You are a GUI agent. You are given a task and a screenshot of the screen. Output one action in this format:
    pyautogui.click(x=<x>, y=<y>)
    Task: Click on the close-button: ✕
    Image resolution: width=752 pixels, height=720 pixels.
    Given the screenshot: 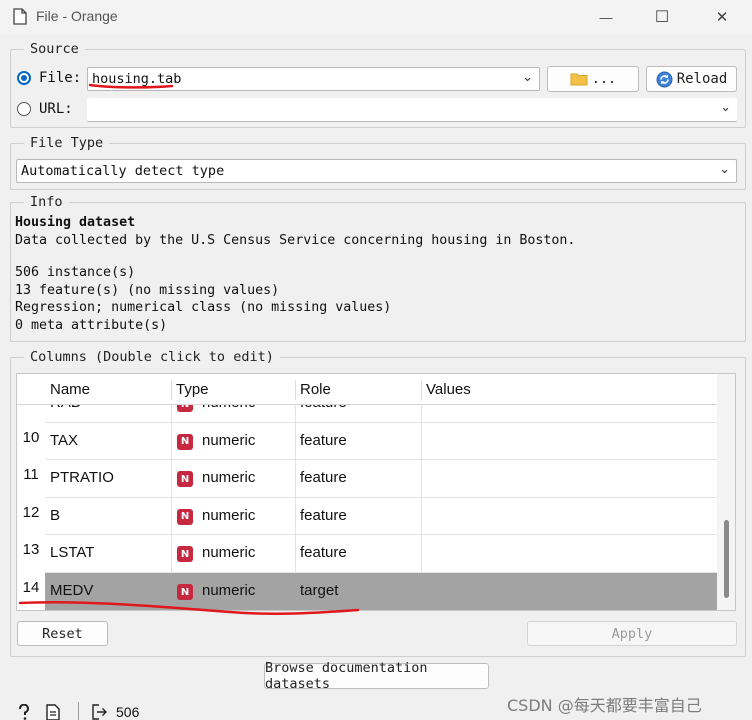 What is the action you would take?
    pyautogui.click(x=722, y=17)
    